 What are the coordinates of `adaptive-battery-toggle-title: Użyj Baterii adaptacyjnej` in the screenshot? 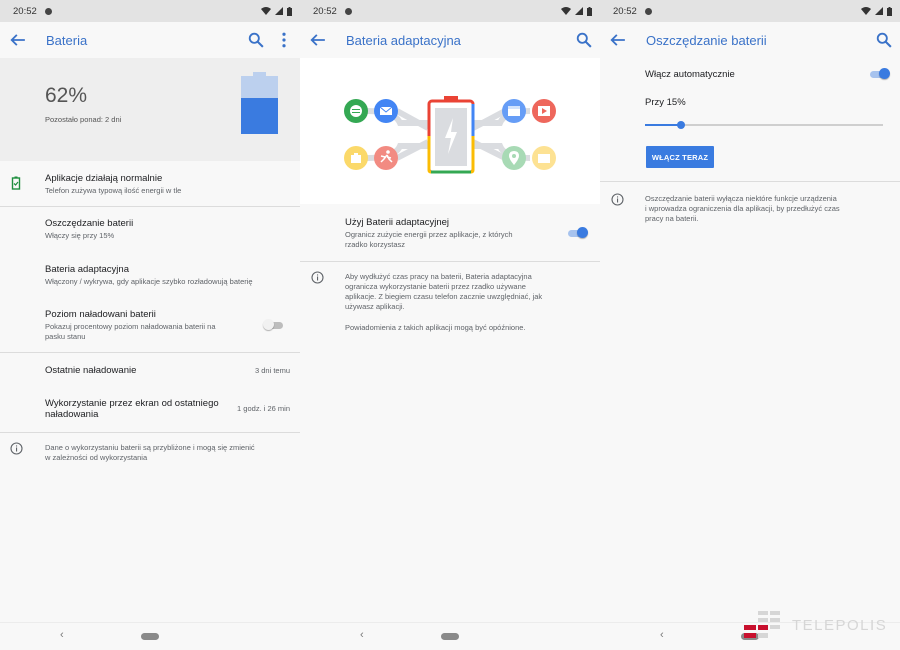 It's located at (397, 222).